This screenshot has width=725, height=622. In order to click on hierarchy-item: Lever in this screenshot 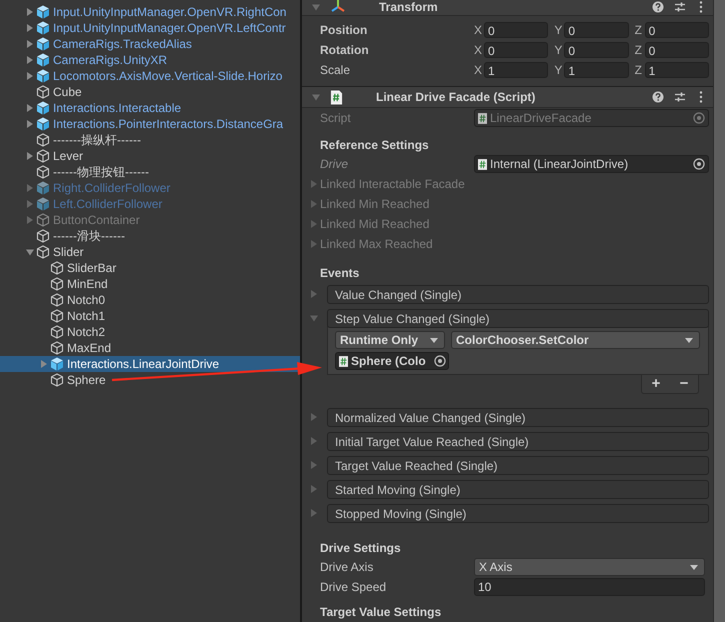, I will do `click(150, 156)`.